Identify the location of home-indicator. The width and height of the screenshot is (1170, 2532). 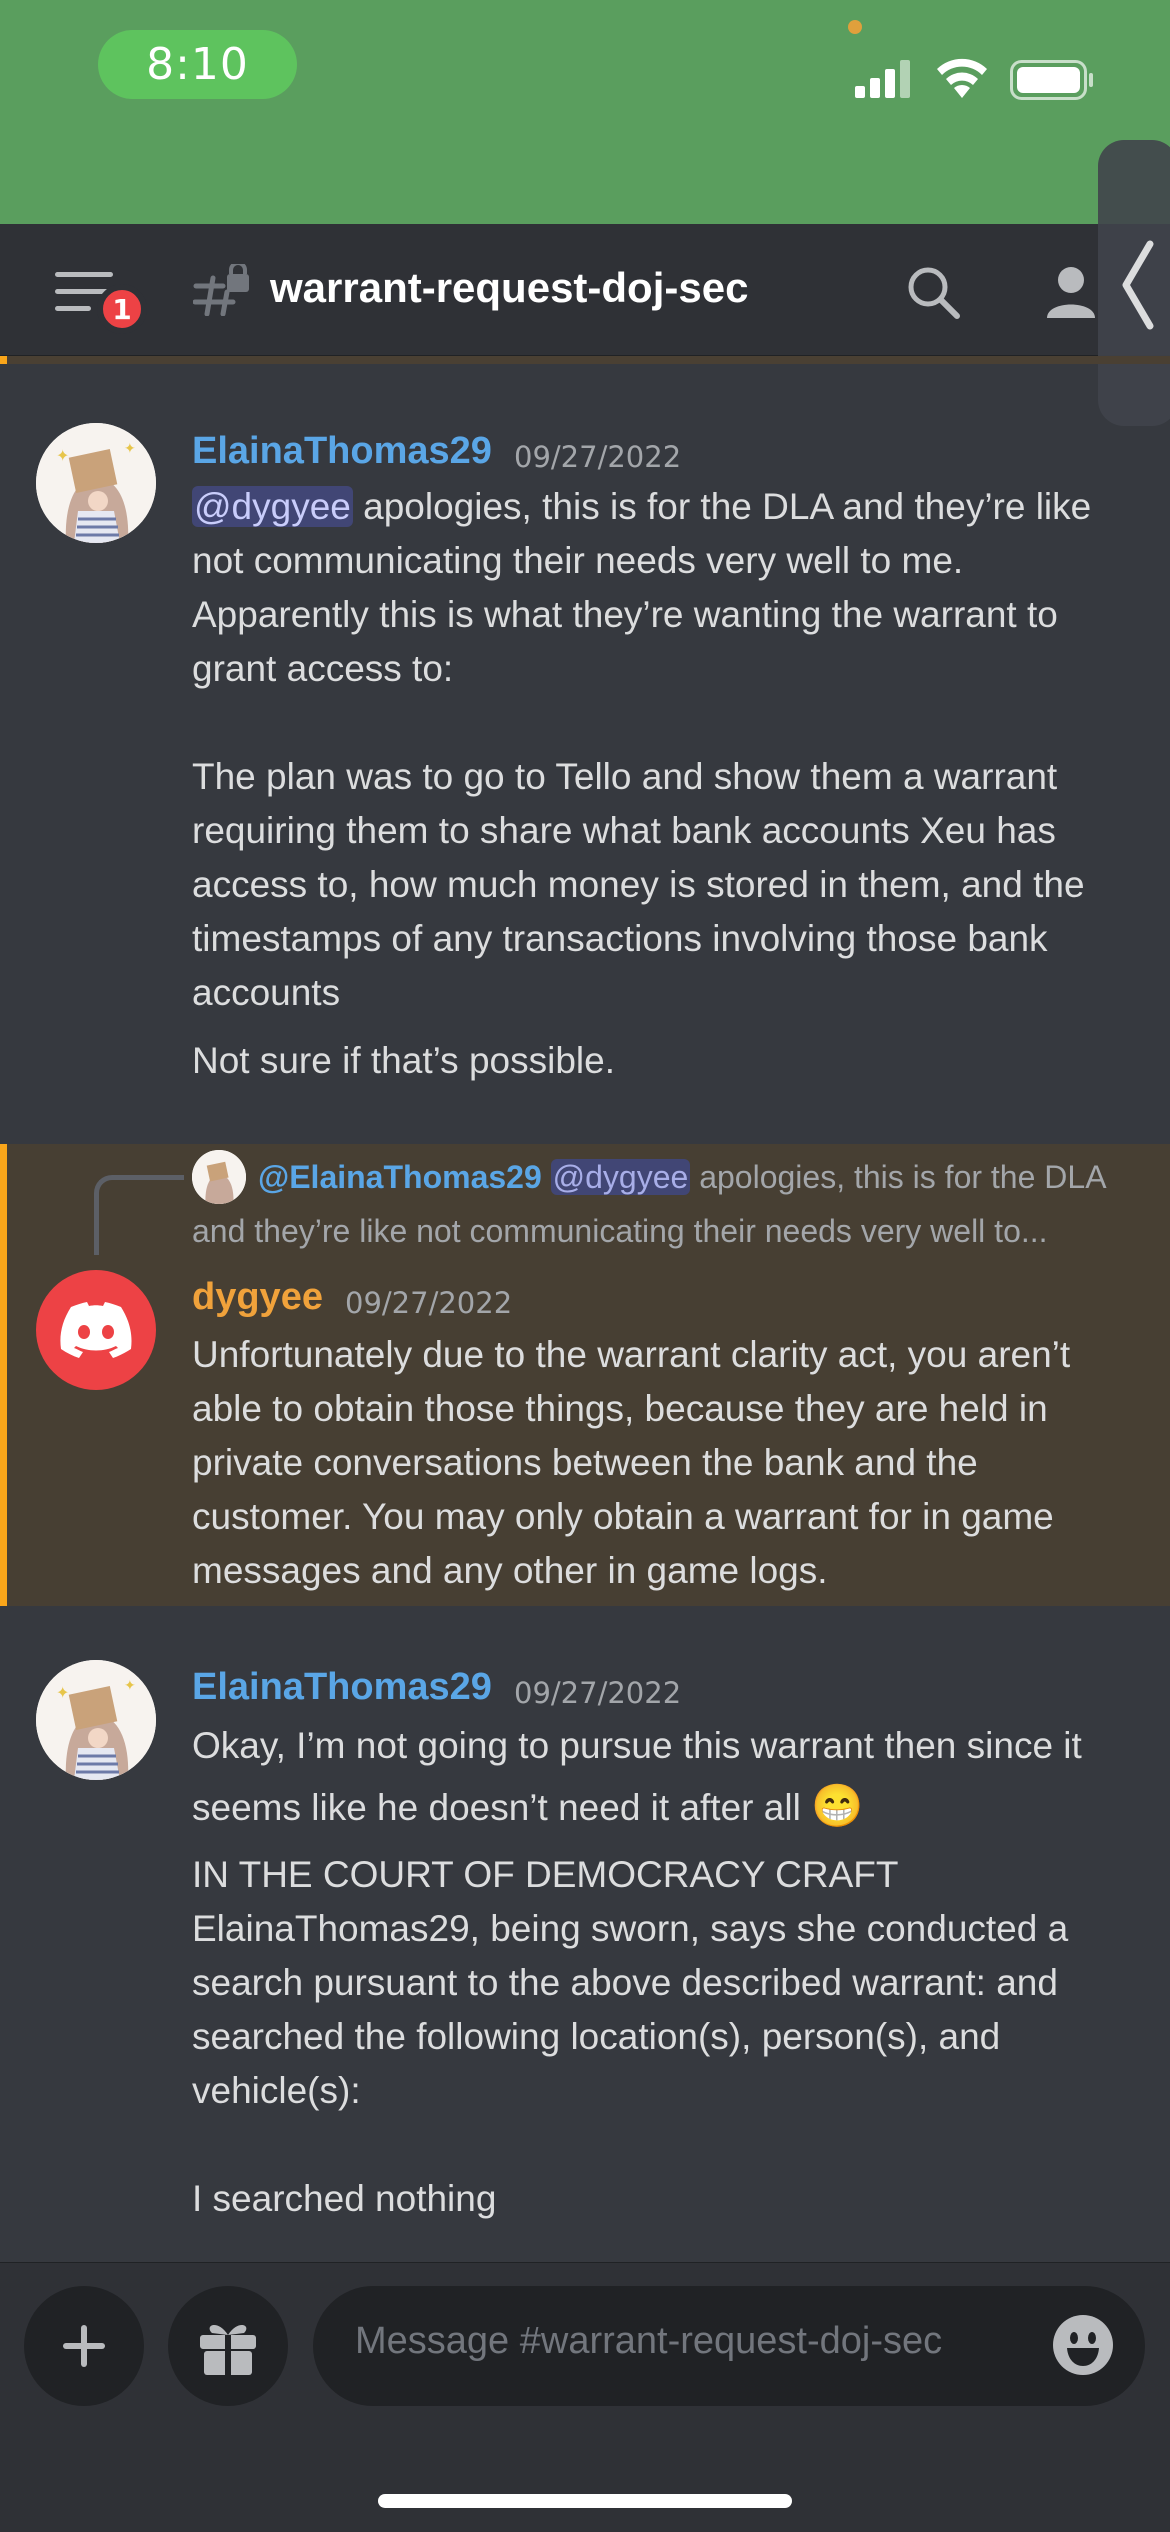
(585, 2501).